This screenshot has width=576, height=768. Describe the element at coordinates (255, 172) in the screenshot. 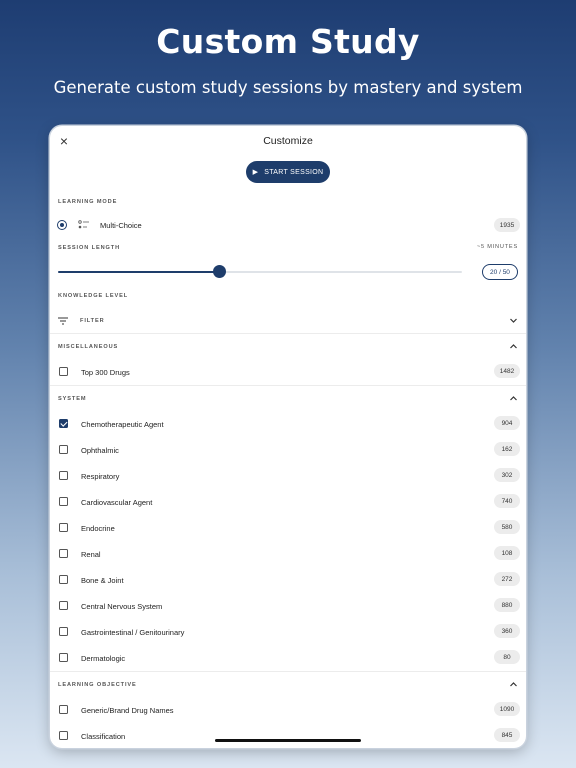

I see `play-icon: ▶` at that location.